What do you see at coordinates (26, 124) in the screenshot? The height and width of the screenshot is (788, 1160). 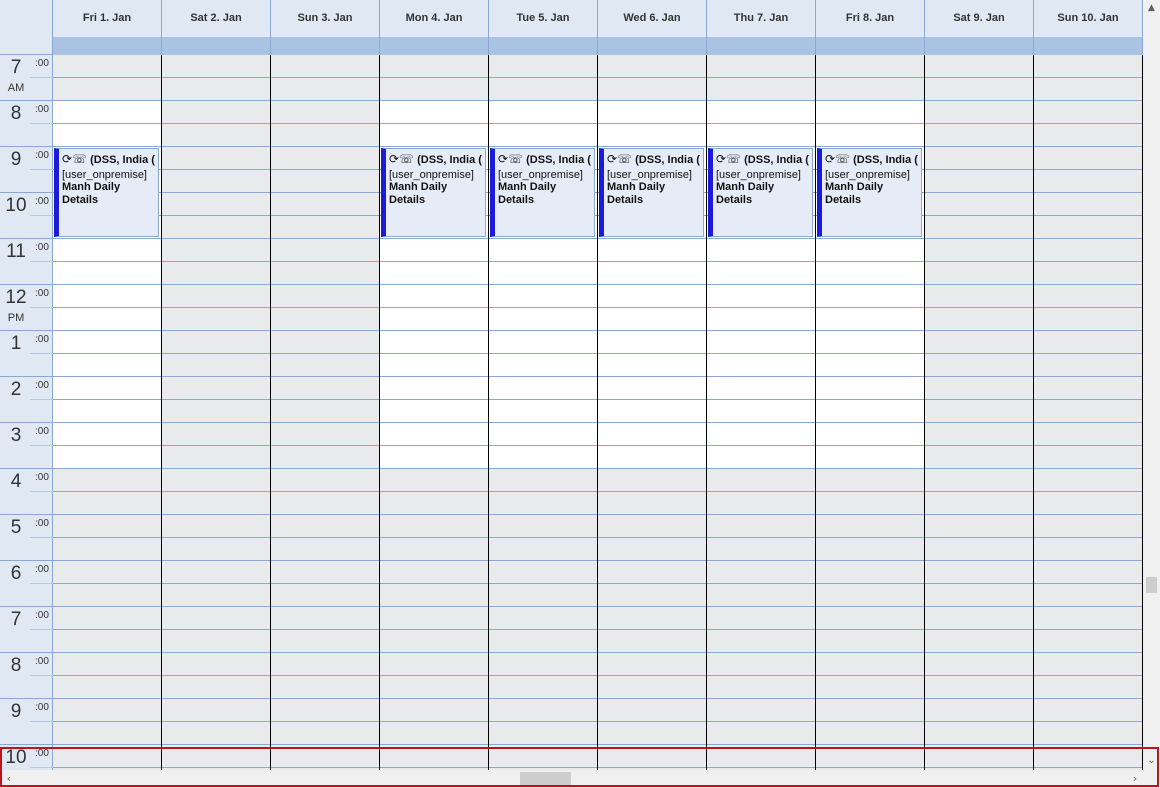 I see `hour-label: 8:00` at bounding box center [26, 124].